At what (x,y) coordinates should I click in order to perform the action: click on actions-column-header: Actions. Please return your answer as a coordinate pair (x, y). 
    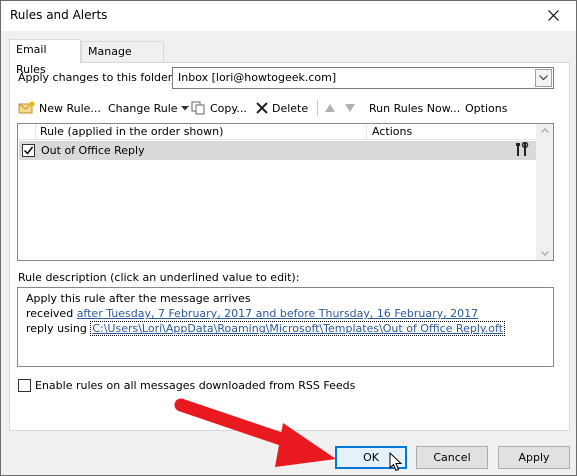
    Looking at the image, I should click on (392, 131).